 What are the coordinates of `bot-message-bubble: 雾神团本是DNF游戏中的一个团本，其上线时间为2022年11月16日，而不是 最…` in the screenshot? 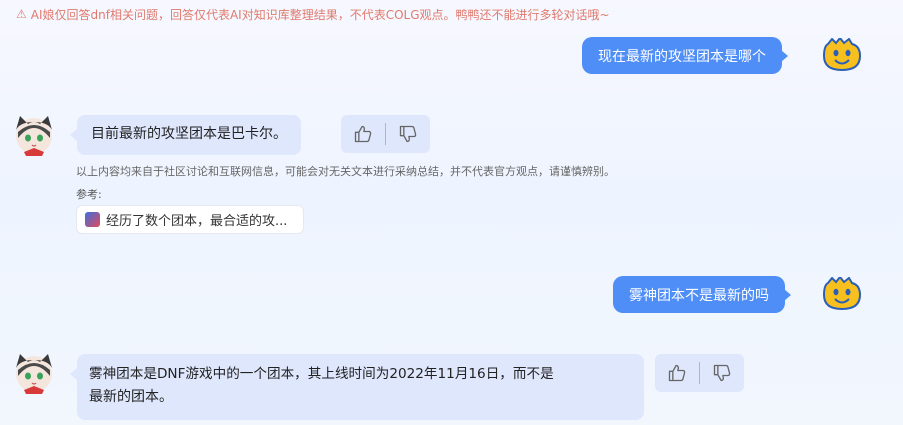 It's located at (357, 387).